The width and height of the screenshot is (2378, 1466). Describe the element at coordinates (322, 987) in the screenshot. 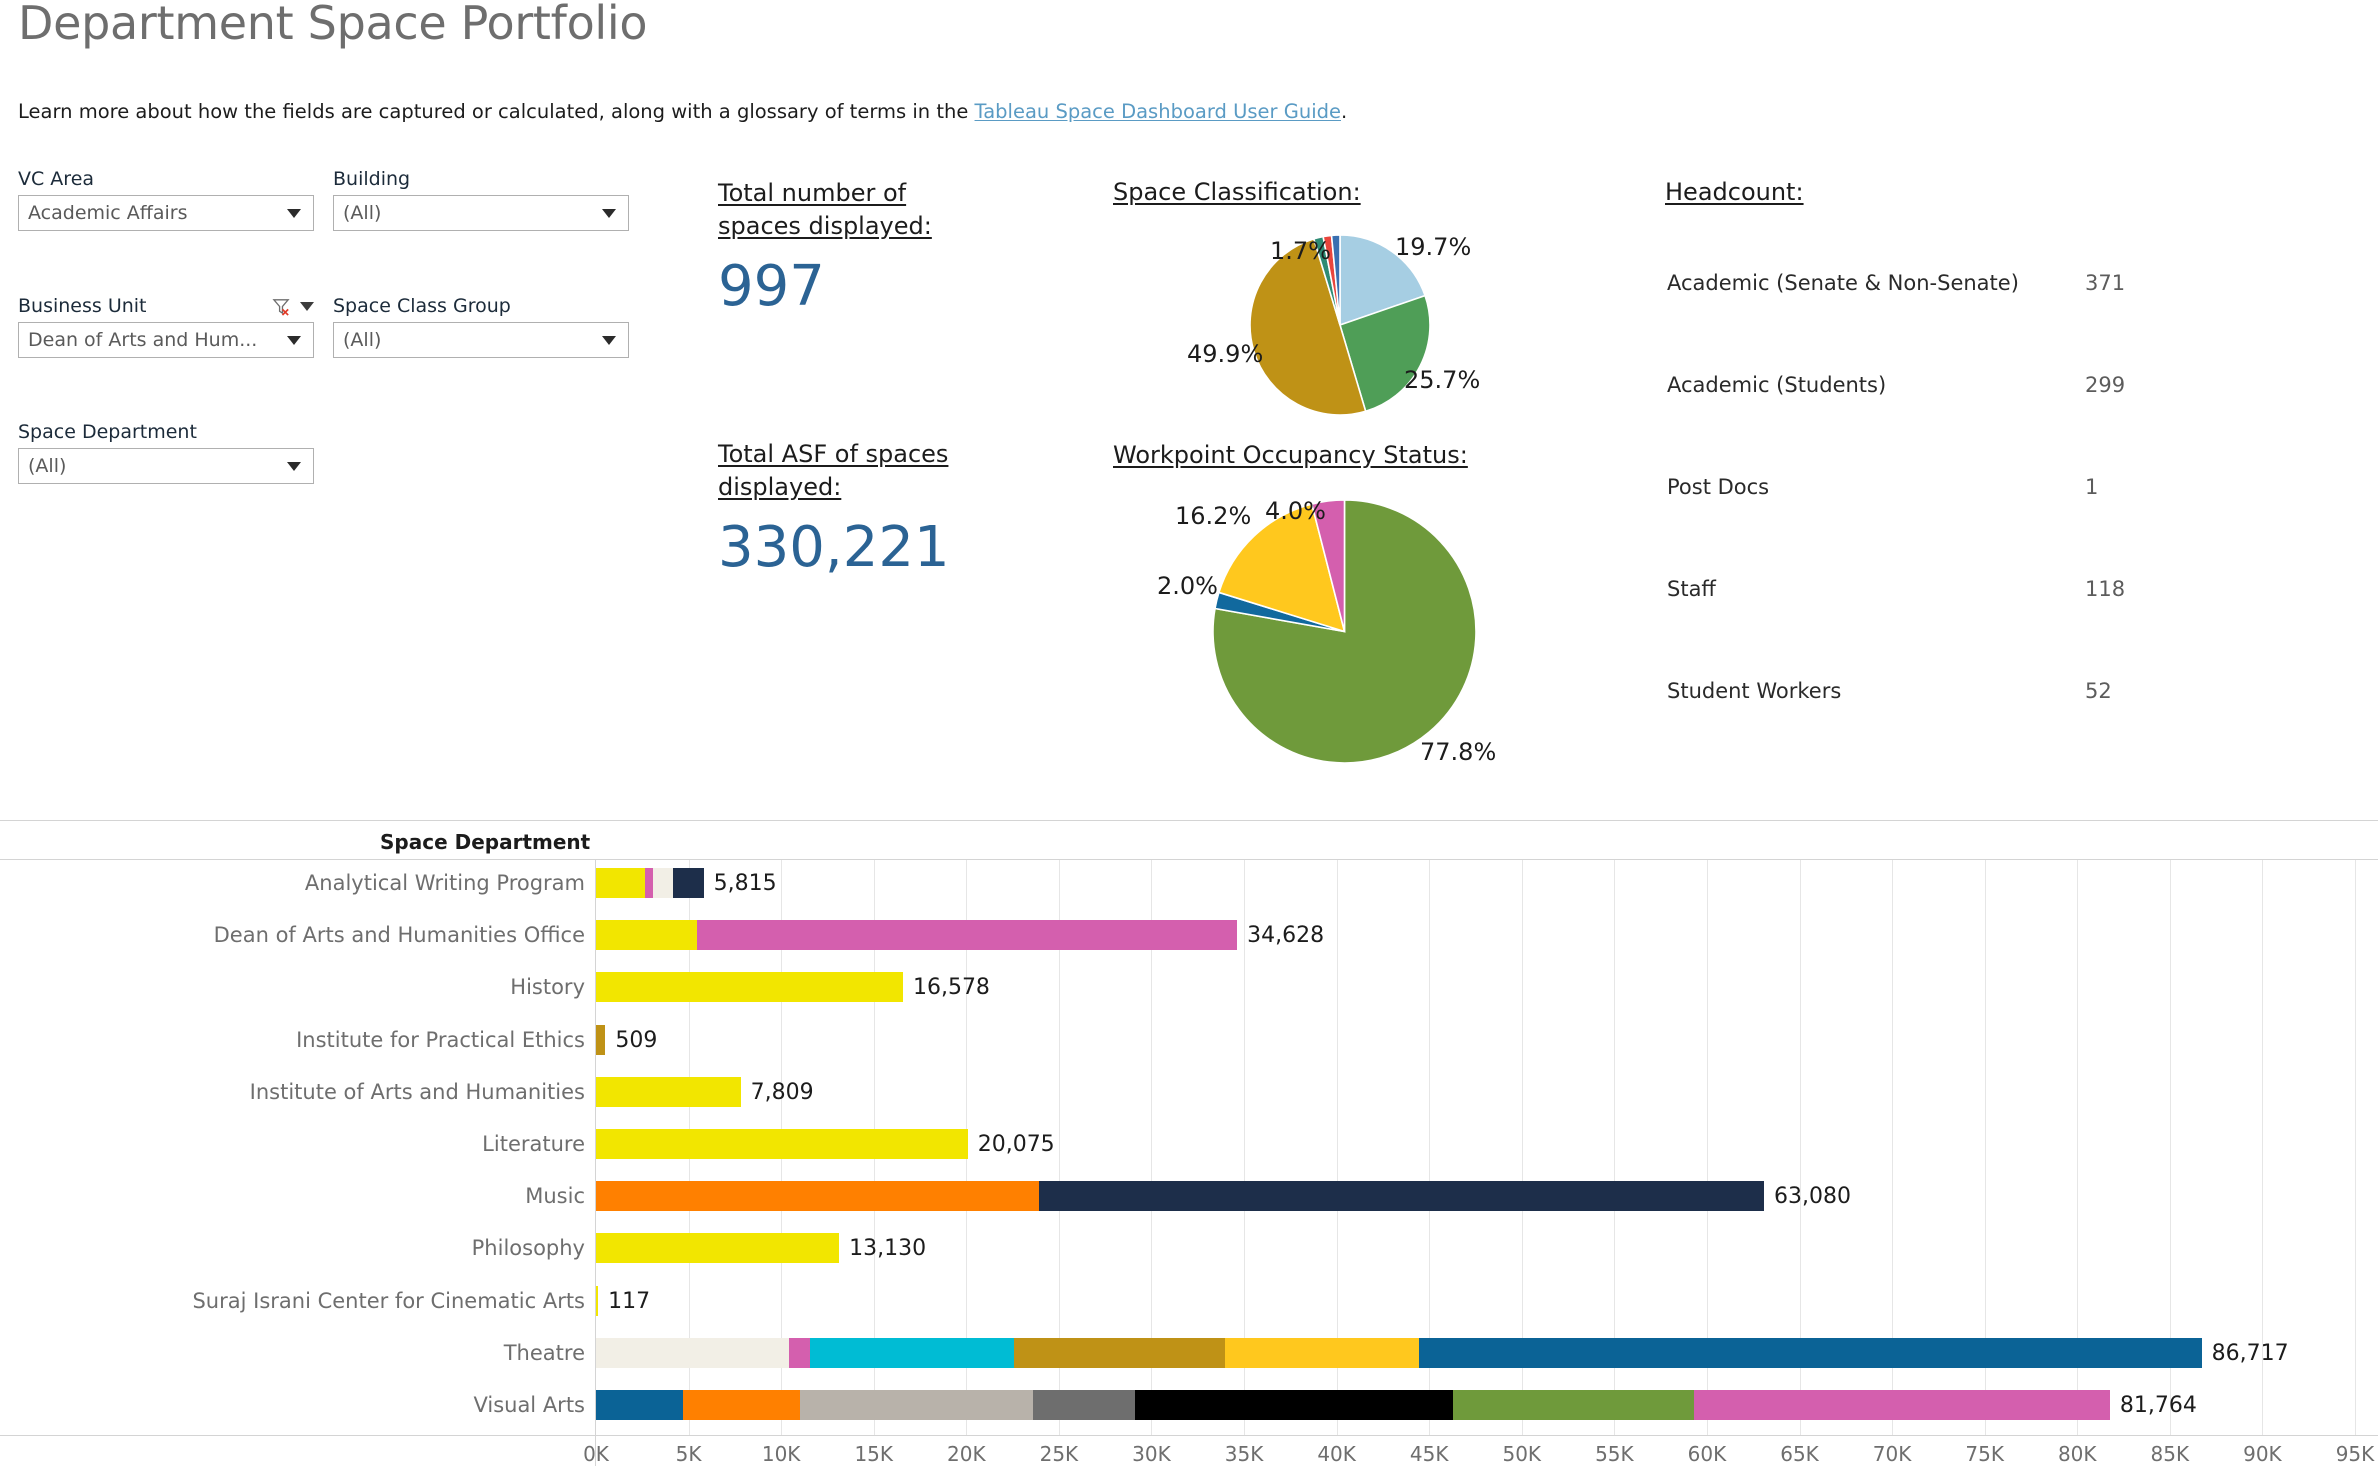

I see `bar-row-label: History` at that location.